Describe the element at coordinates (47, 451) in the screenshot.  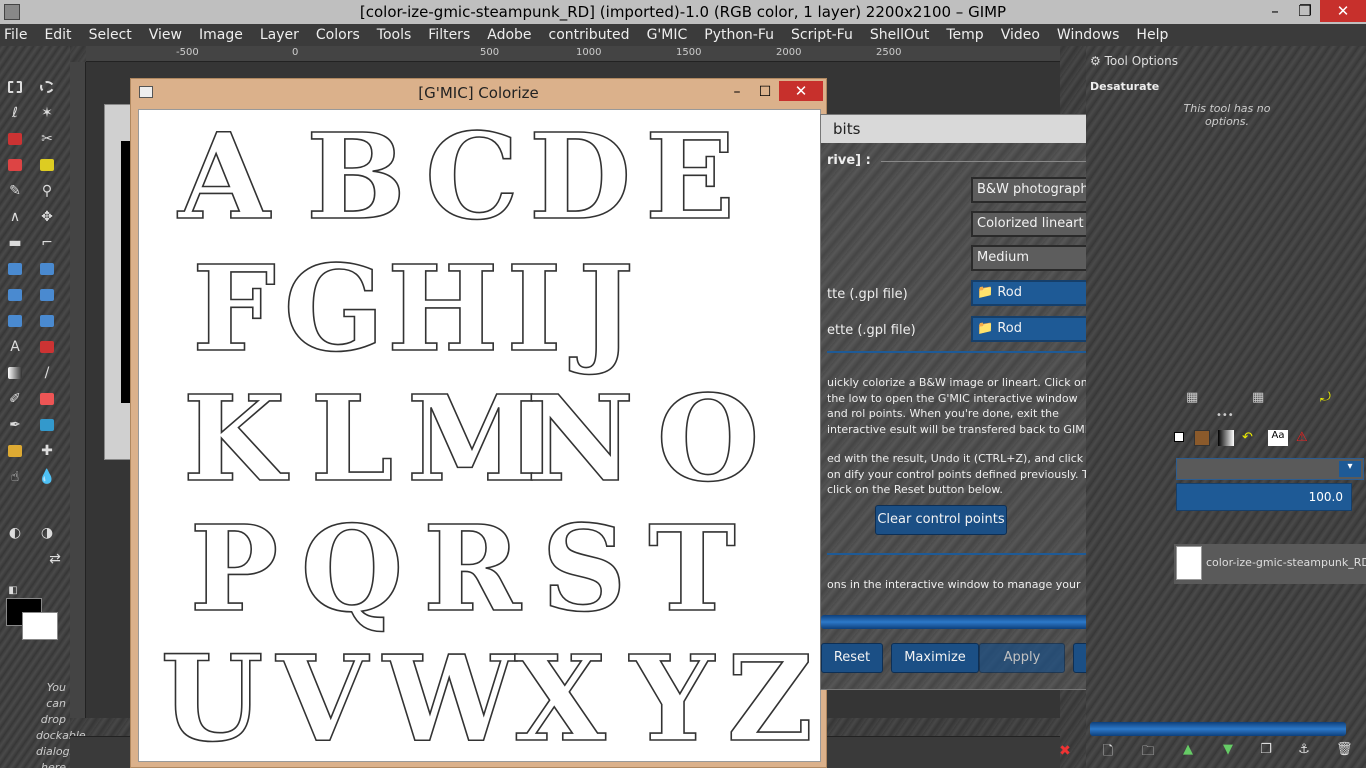
I see `heal-icon: ✚` at that location.